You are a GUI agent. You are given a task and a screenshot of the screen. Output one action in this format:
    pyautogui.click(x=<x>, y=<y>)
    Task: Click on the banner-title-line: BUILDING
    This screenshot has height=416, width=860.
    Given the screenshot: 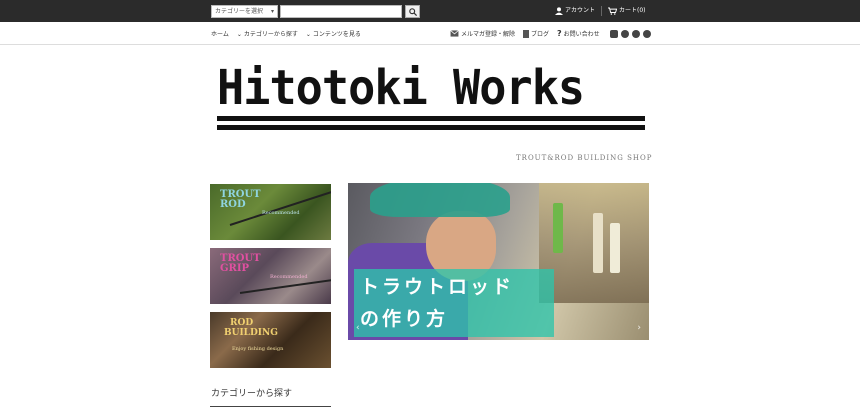 What is the action you would take?
    pyautogui.click(x=251, y=333)
    